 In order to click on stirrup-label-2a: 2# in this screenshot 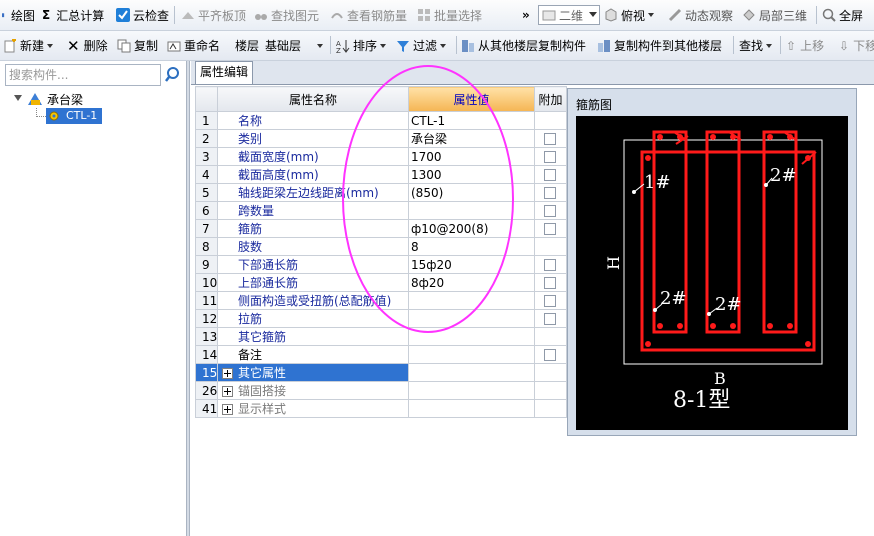, I will do `click(783, 175)`.